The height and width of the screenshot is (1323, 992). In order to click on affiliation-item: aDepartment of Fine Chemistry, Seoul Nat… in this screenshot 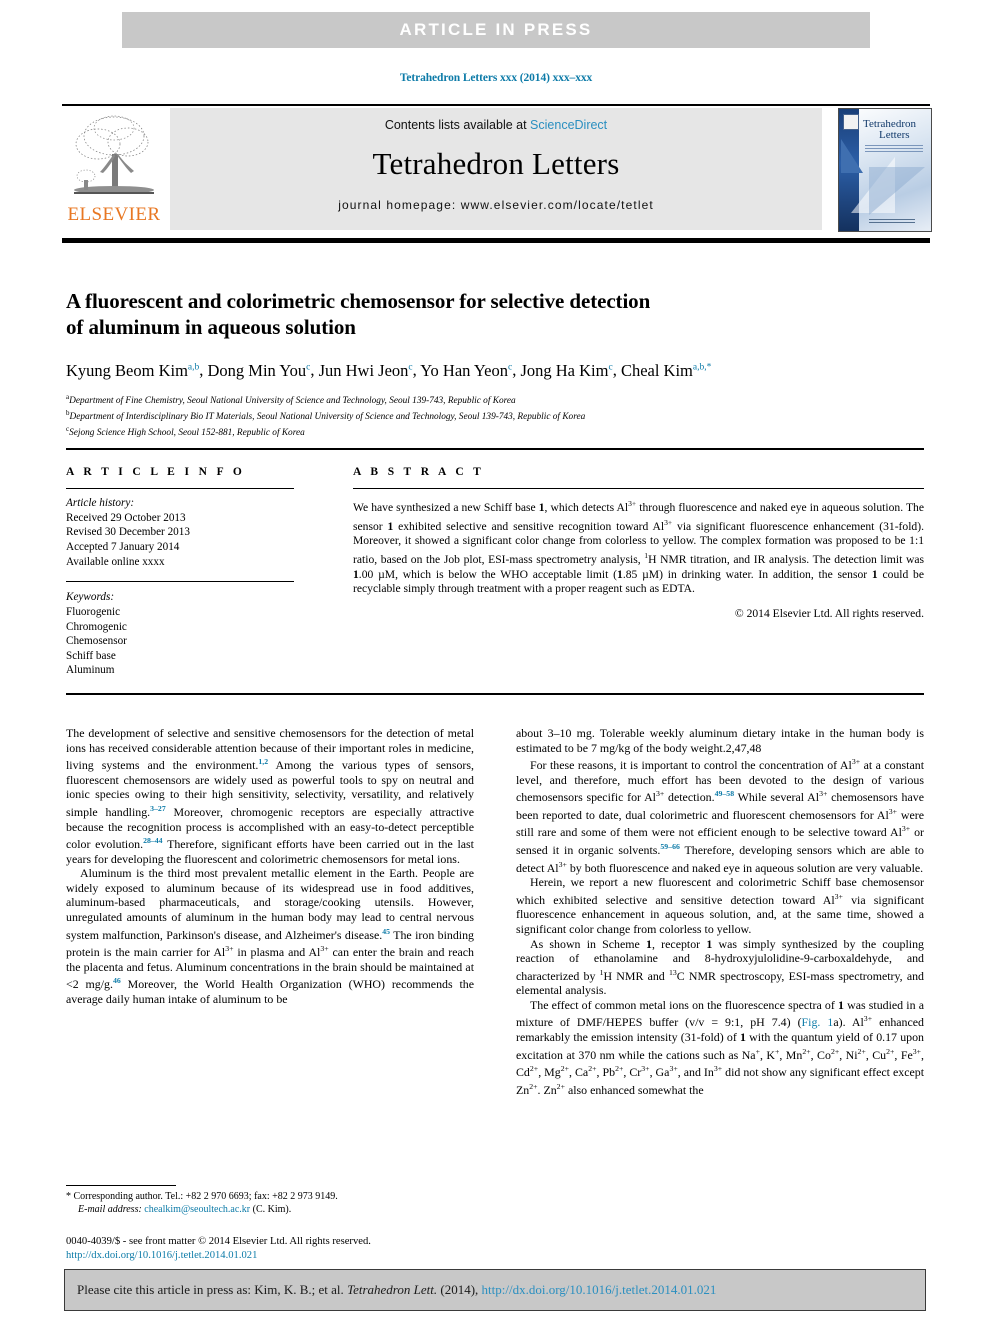, I will do `click(496, 399)`.